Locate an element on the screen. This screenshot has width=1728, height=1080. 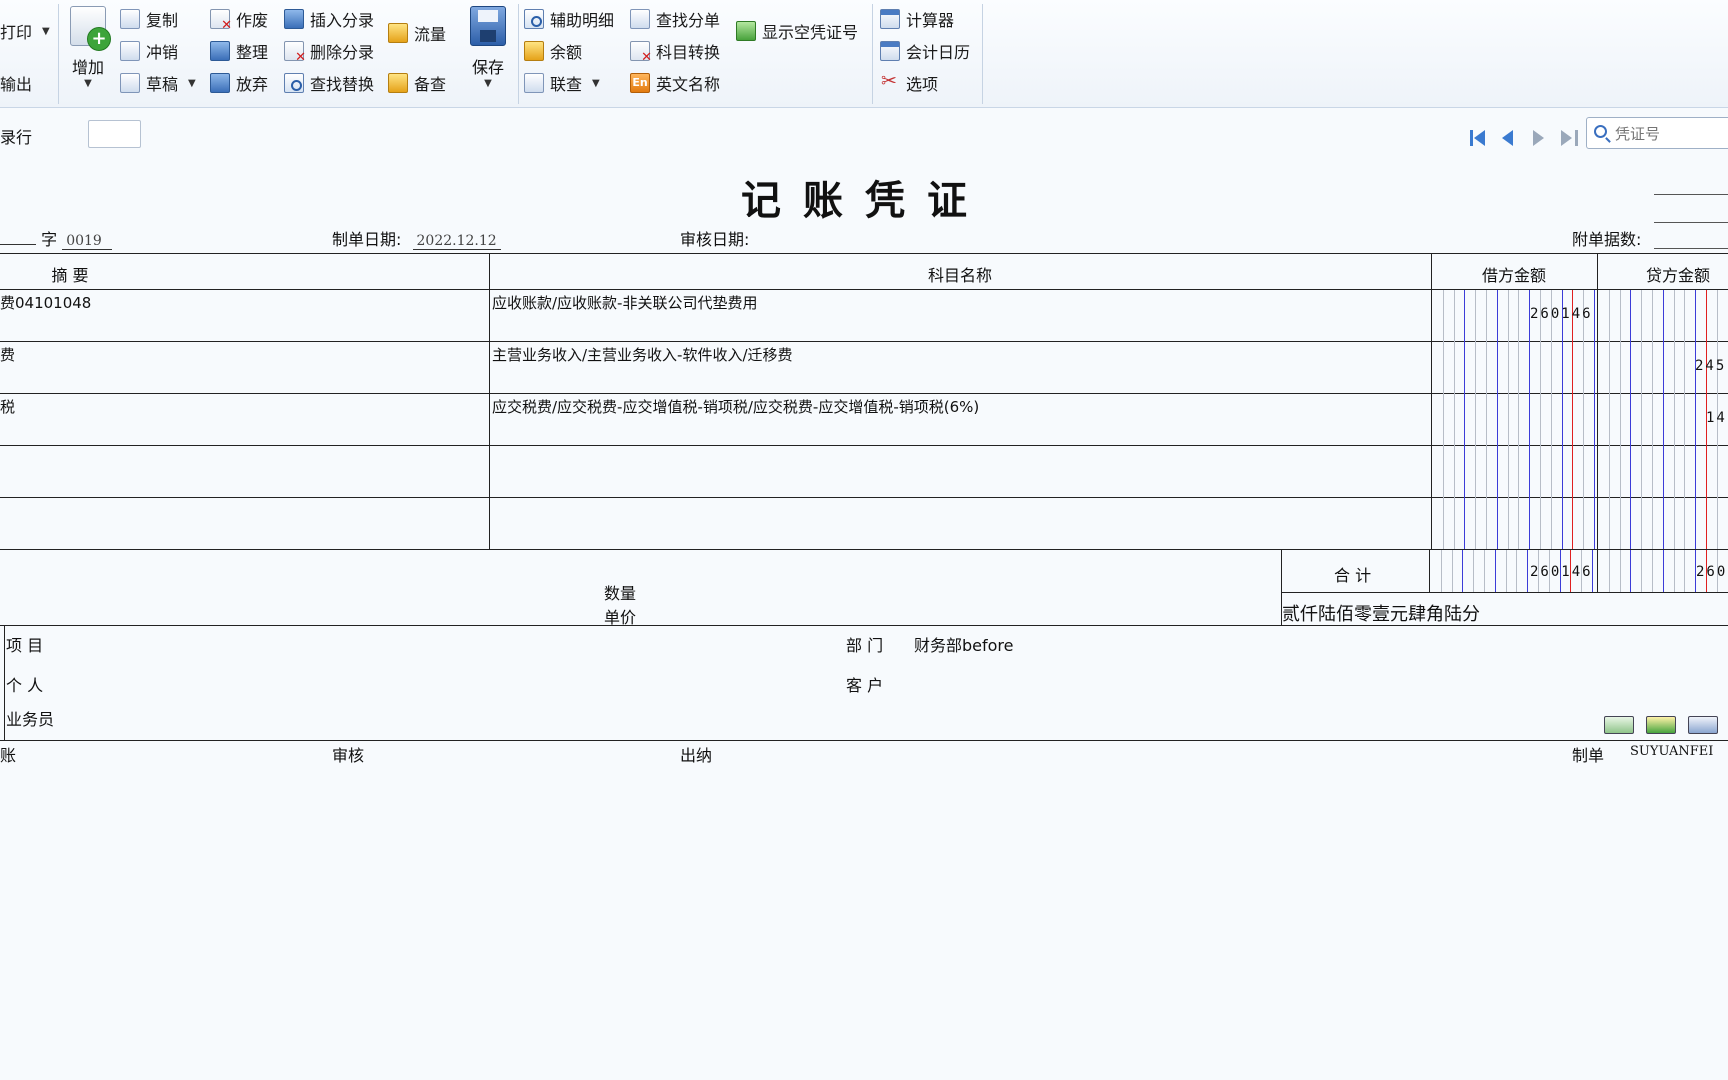
previous-record-icon is located at coordinates (1508, 138).